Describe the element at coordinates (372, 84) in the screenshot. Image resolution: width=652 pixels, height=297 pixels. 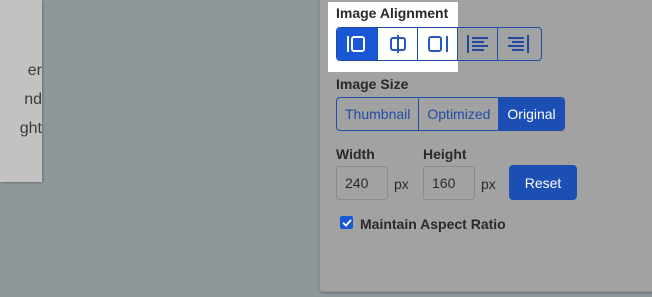
I see `image-size-label: Image Size` at that location.